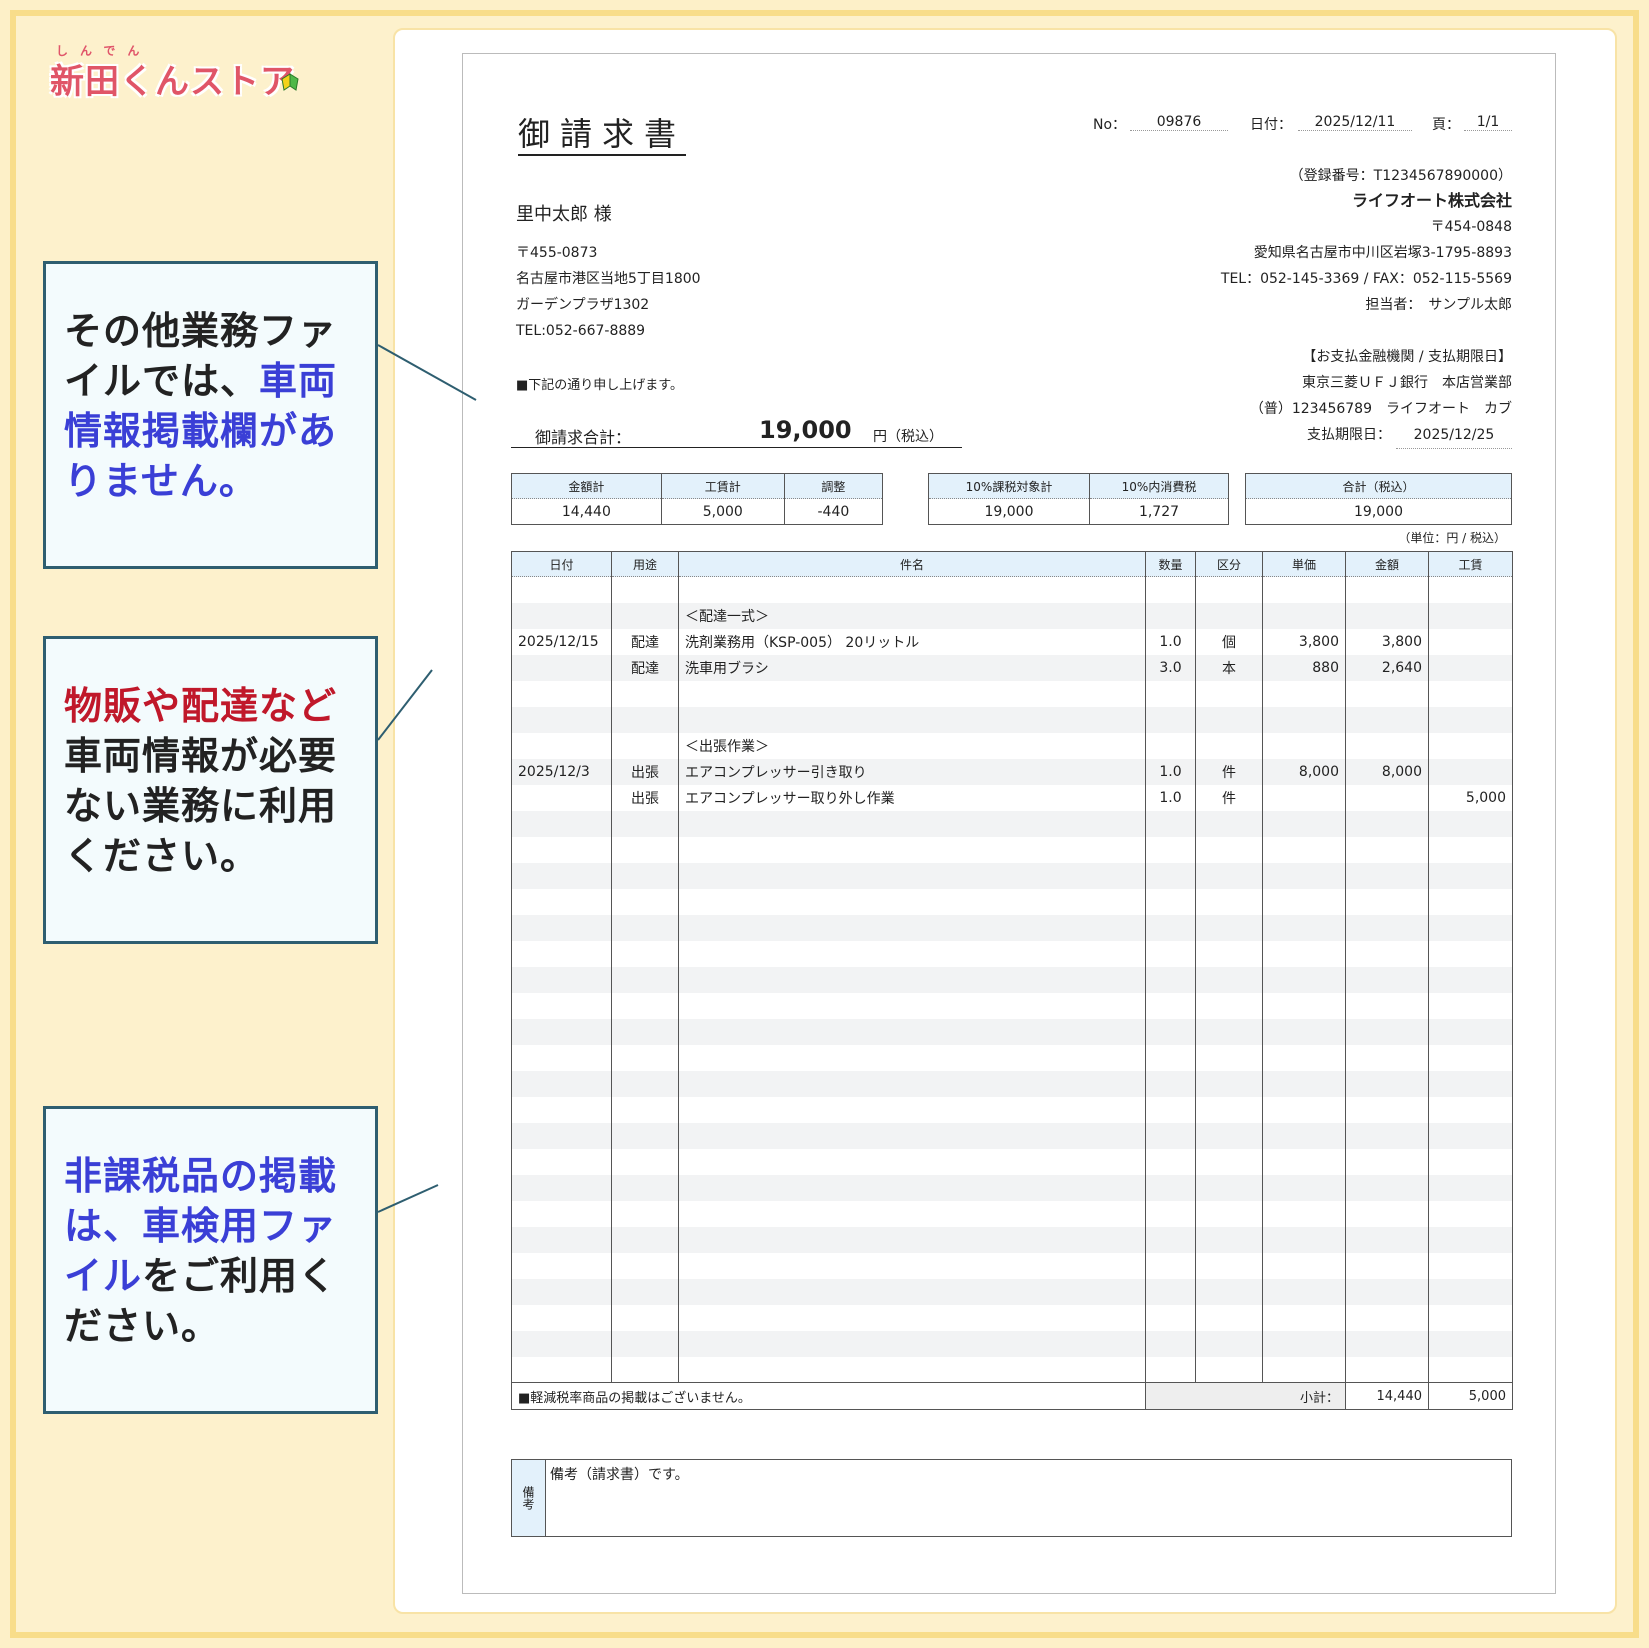  I want to click on column-header: 区分, so click(1229, 564).